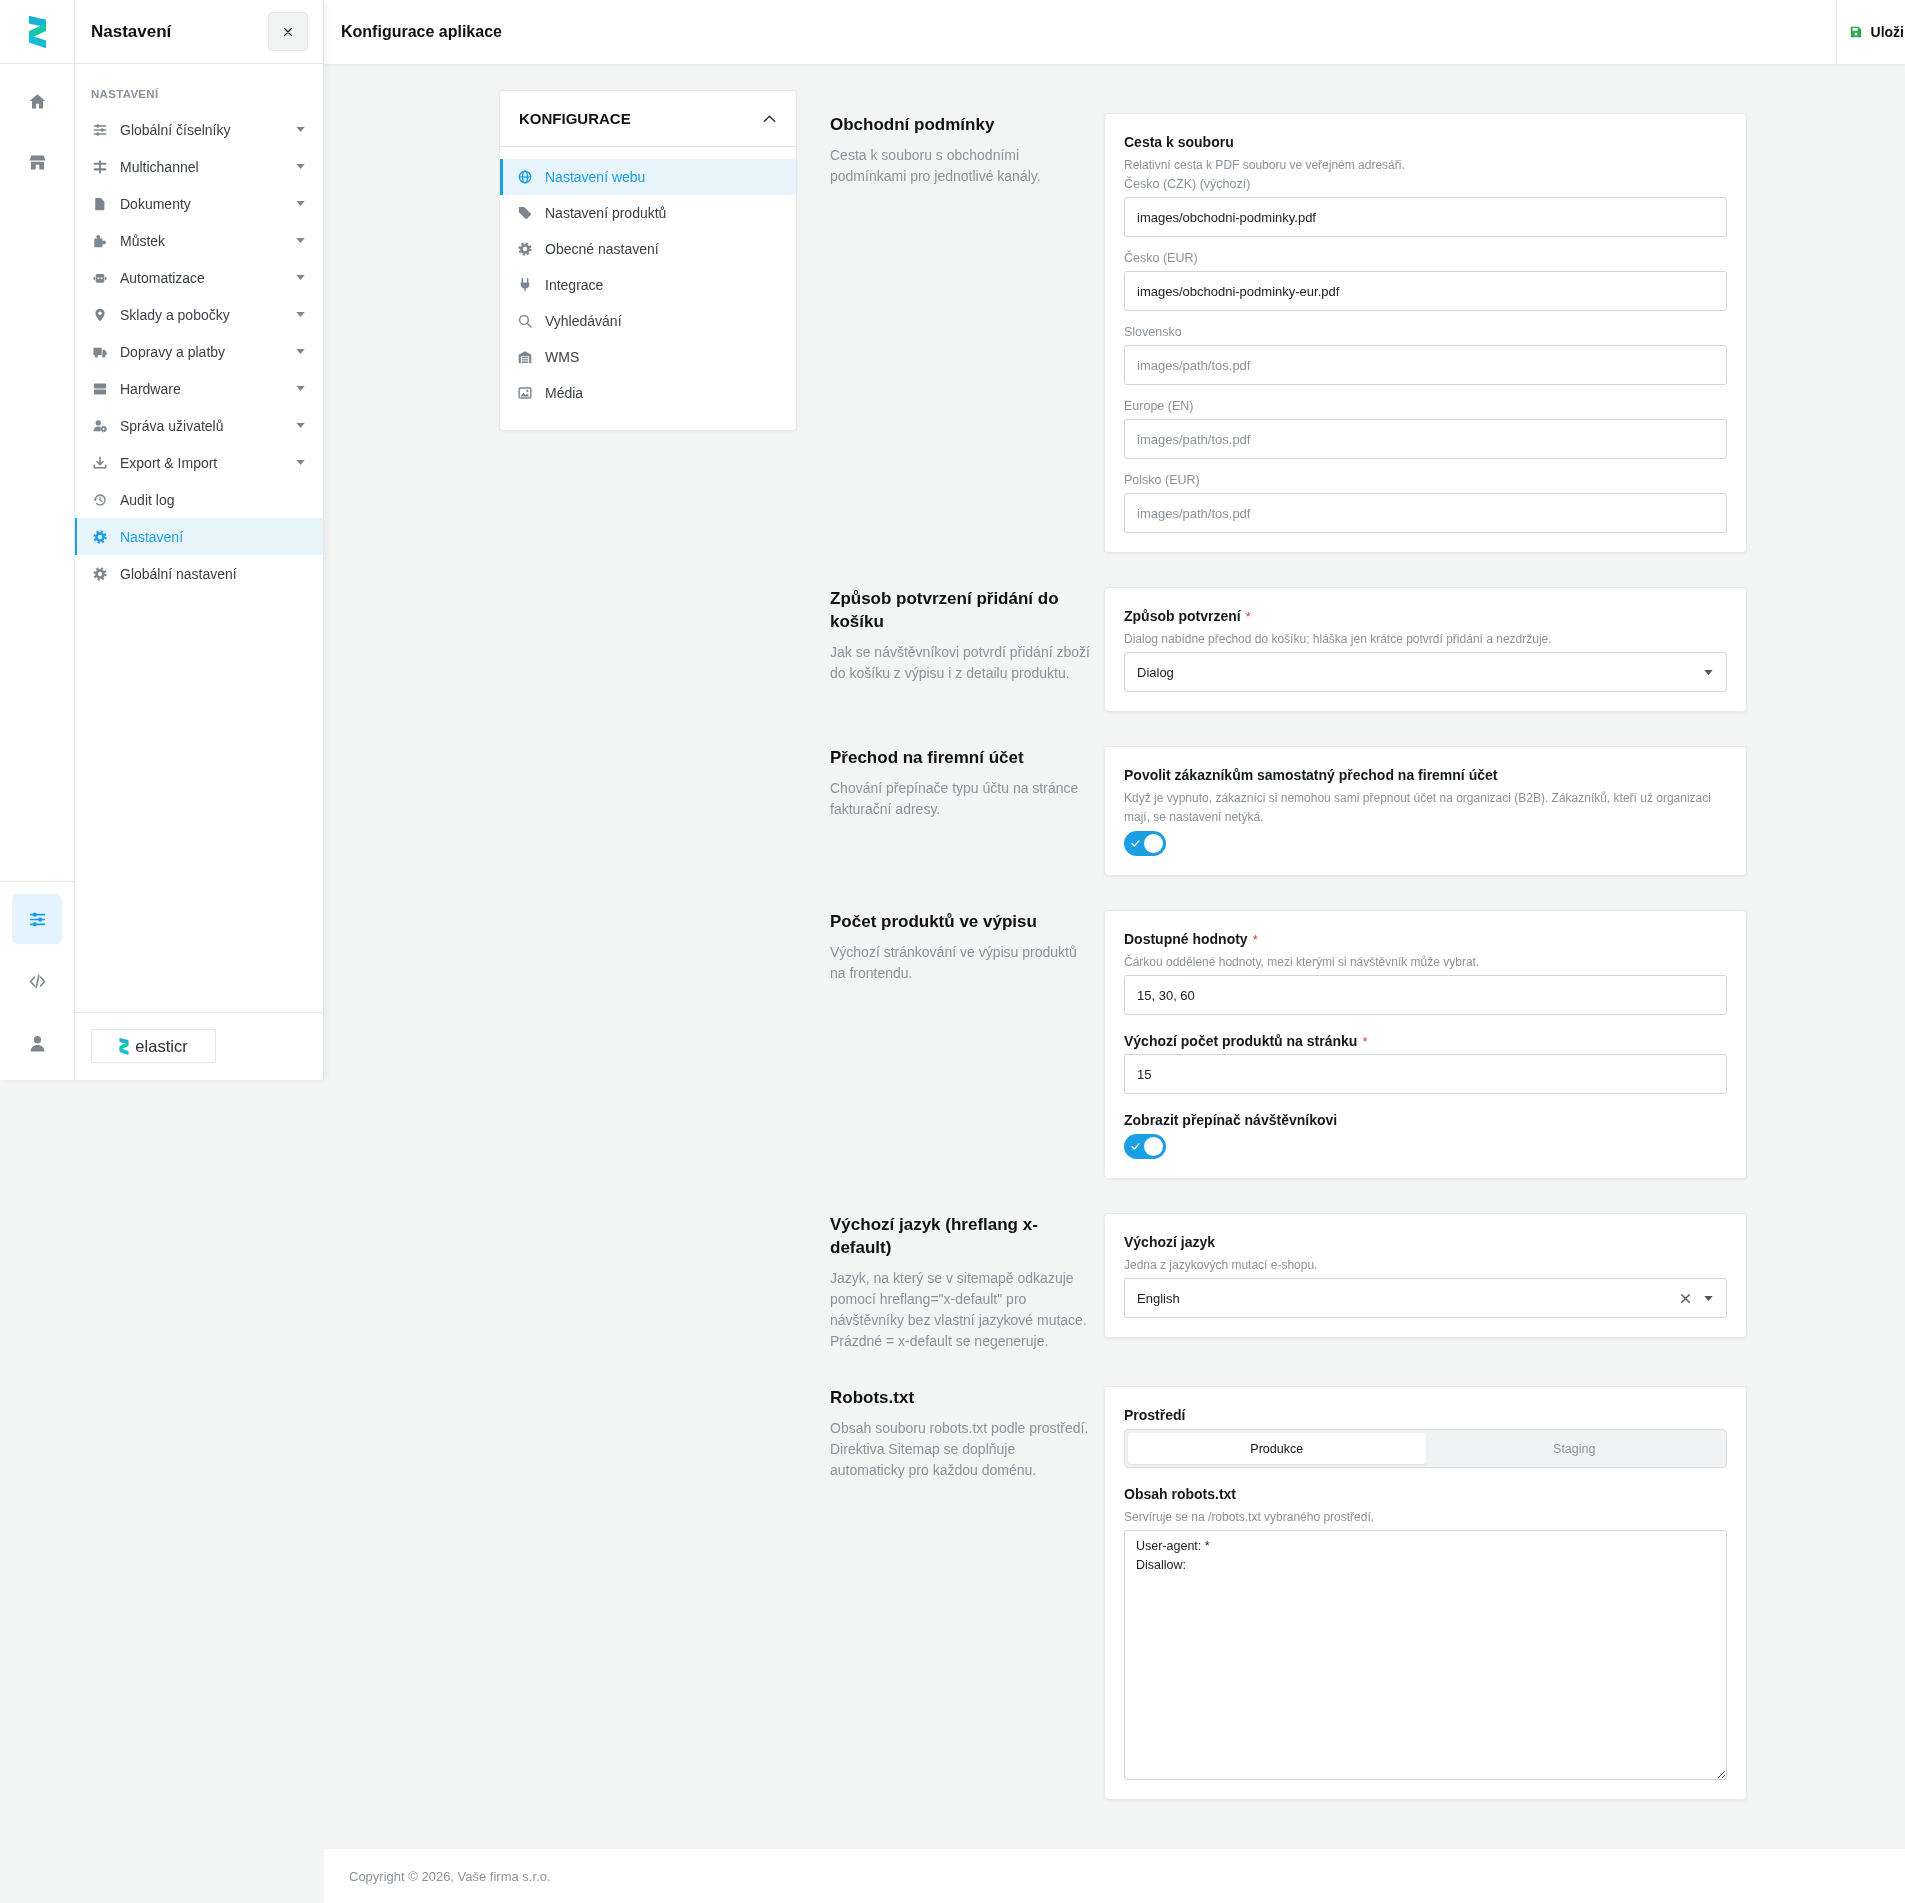 This screenshot has width=1905, height=1903. I want to click on brand-name: elasticr, so click(161, 1046).